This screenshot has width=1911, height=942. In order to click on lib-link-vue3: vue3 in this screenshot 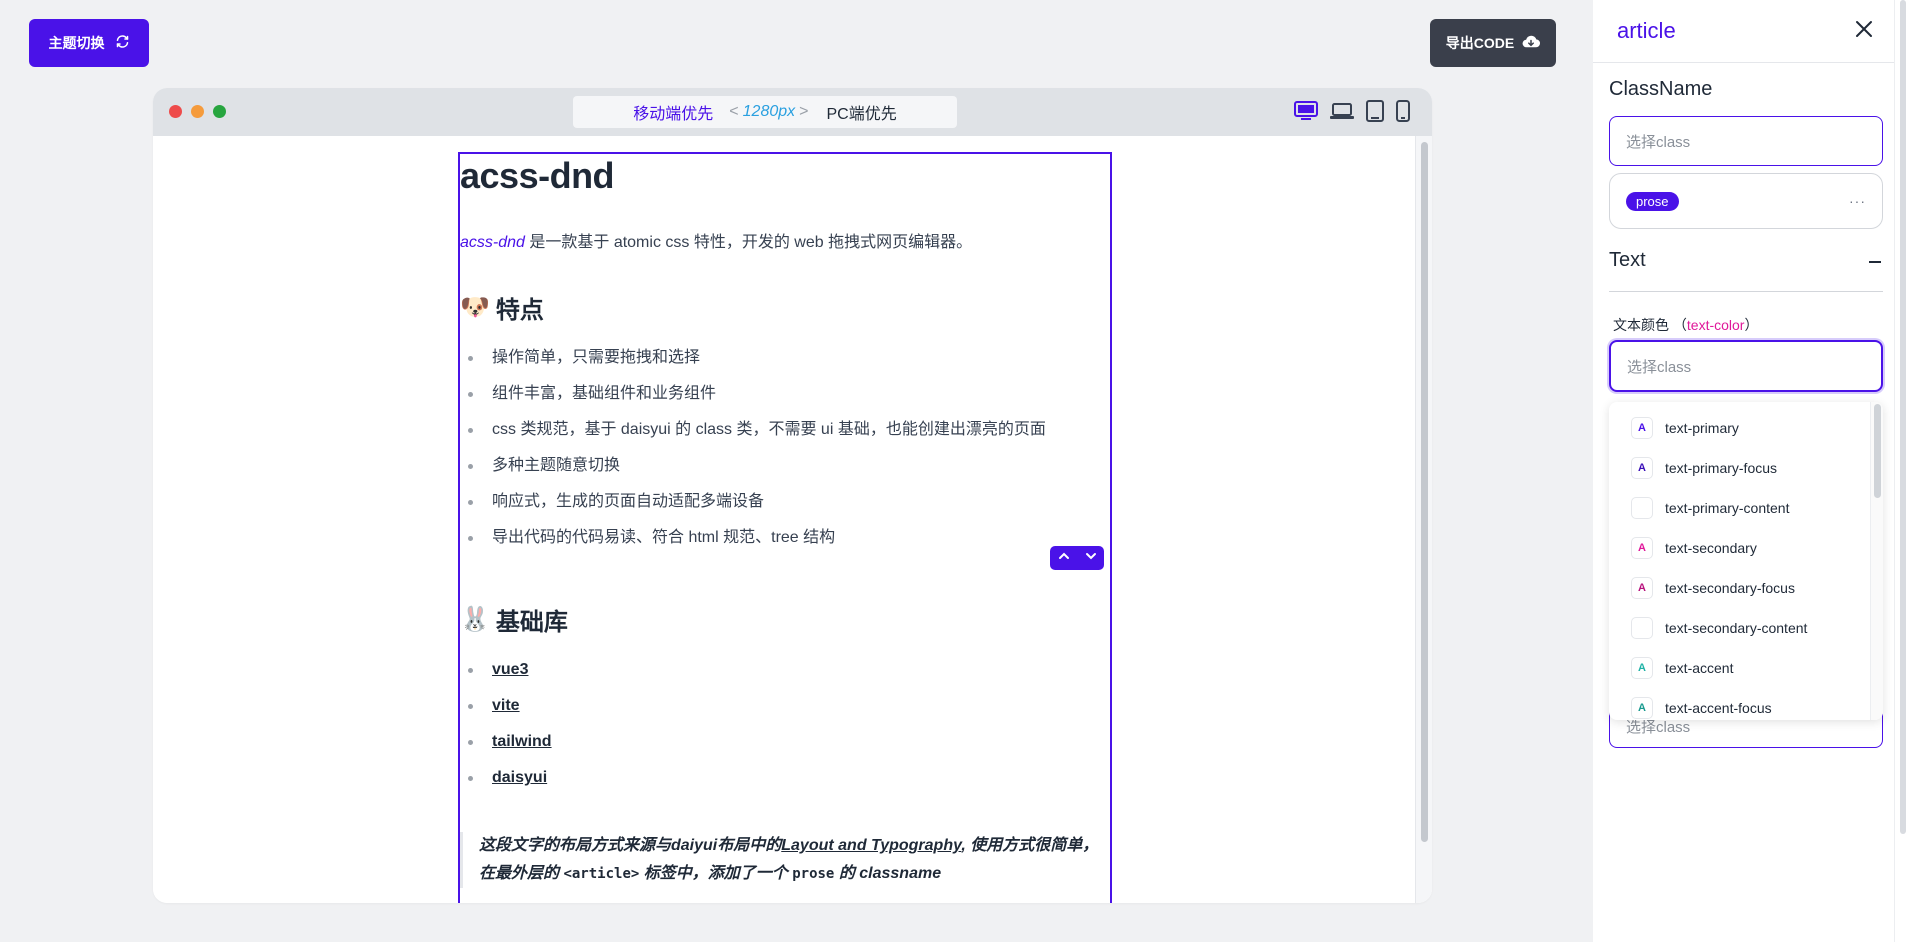, I will do `click(510, 669)`.